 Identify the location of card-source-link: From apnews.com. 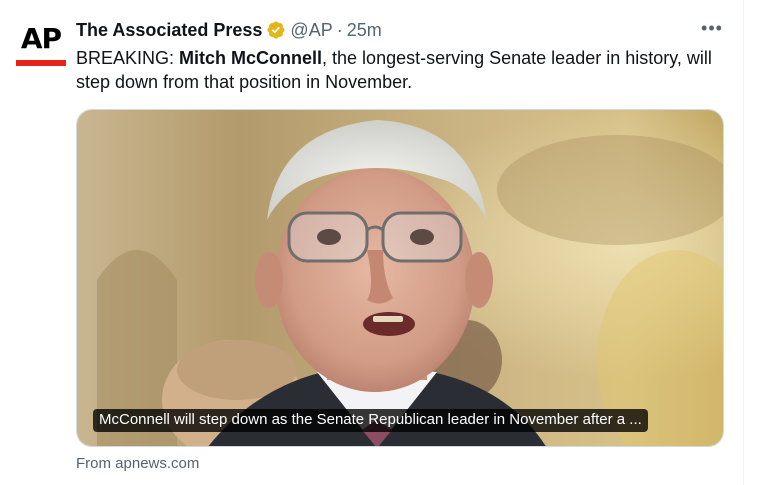
(137, 463).